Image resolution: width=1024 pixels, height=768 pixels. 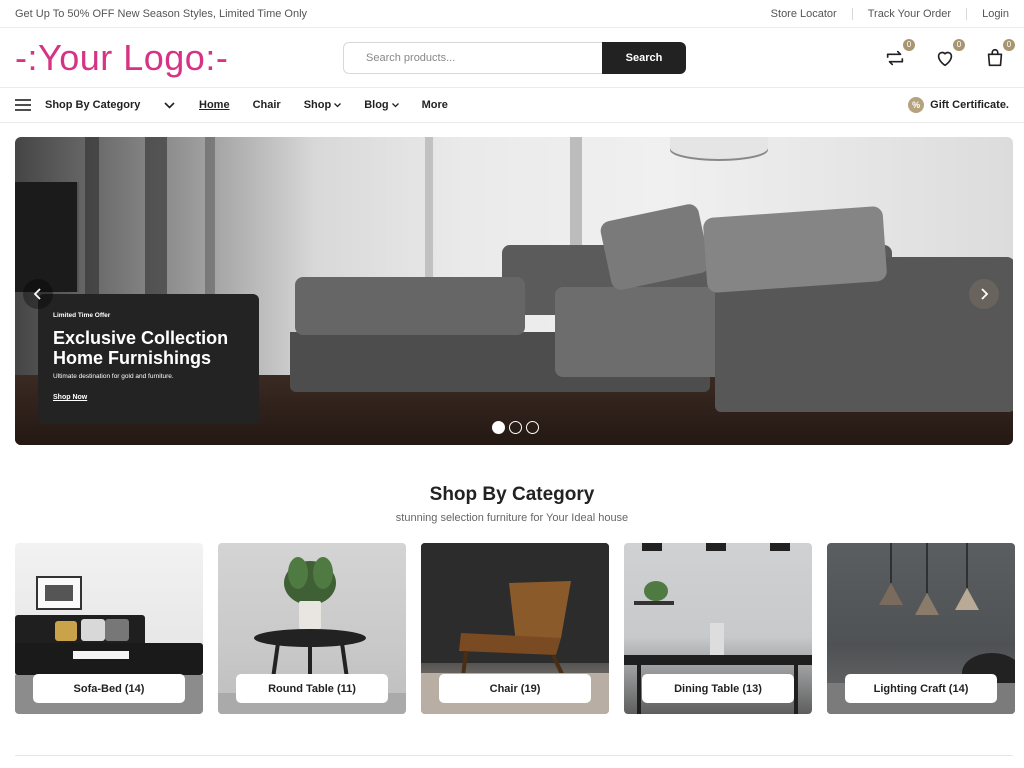 I want to click on slider-dots, so click(x=515, y=427).